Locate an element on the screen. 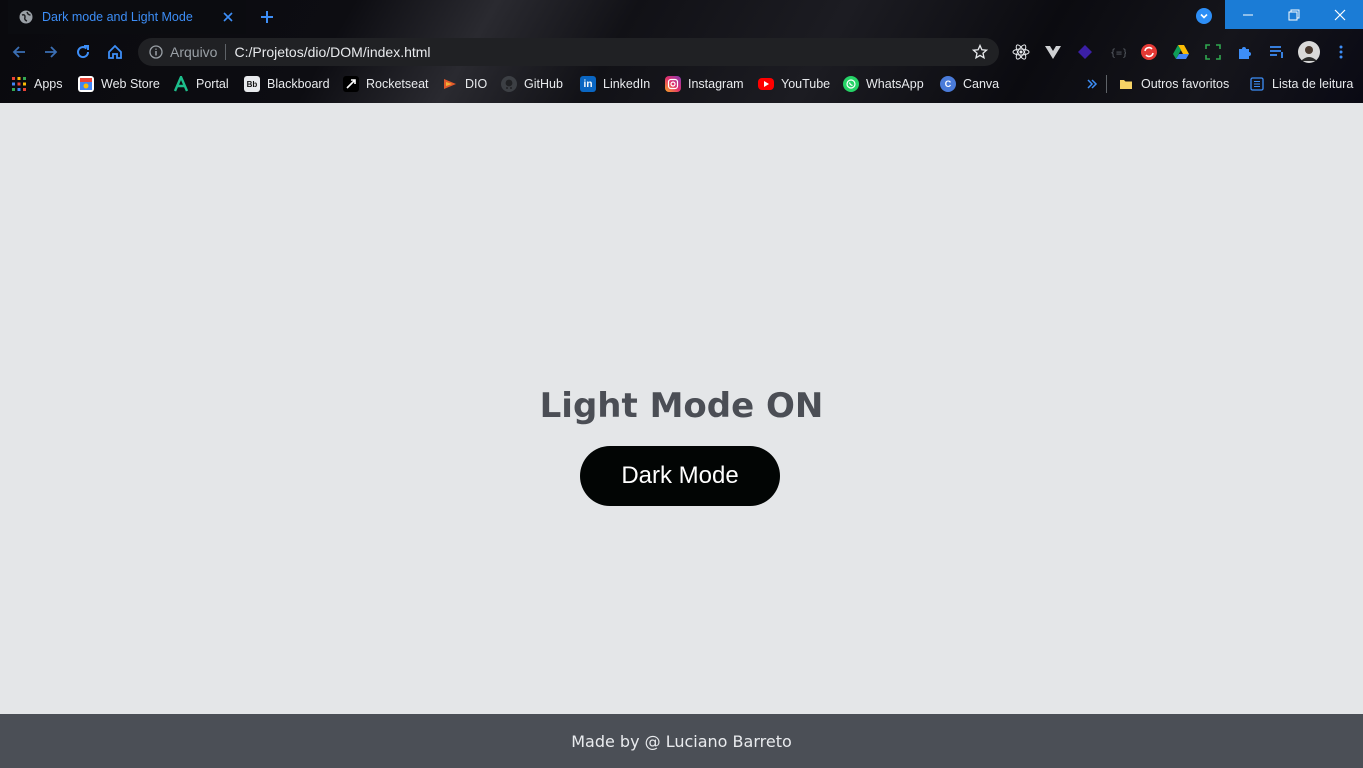  bookmark-github: GitHub is located at coordinates (532, 84).